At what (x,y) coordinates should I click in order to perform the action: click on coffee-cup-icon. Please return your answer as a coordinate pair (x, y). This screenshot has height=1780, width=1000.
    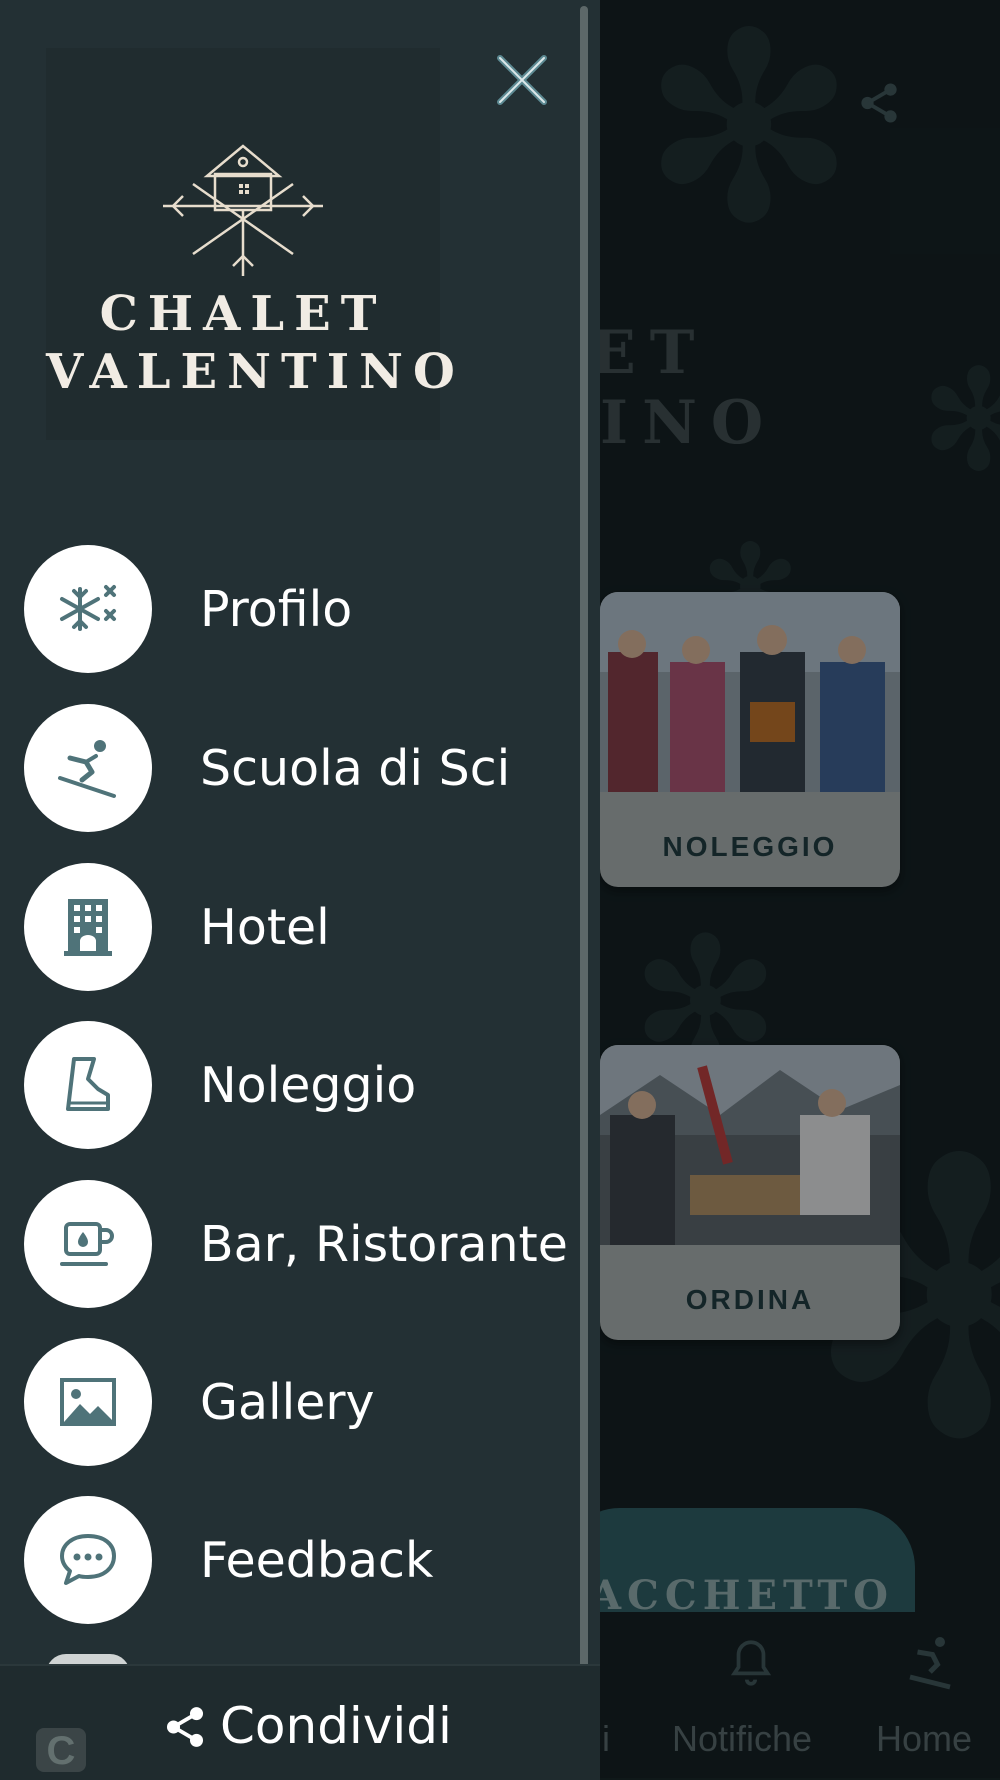
    Looking at the image, I should click on (87, 1244).